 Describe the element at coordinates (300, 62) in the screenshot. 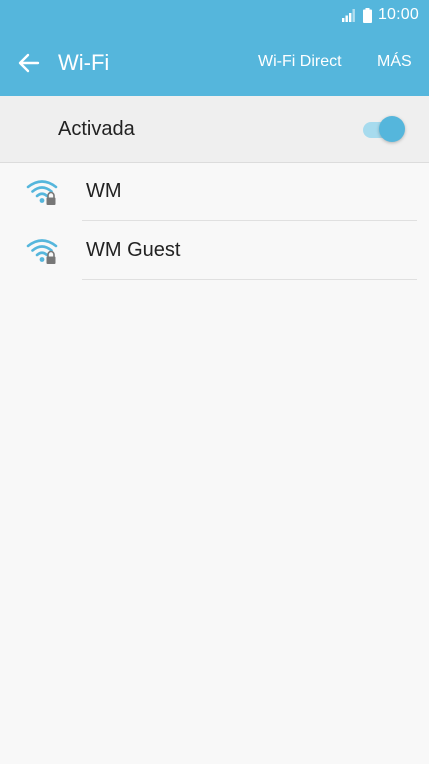

I see `wifi-direct-button: Wi-Fi Direct` at that location.